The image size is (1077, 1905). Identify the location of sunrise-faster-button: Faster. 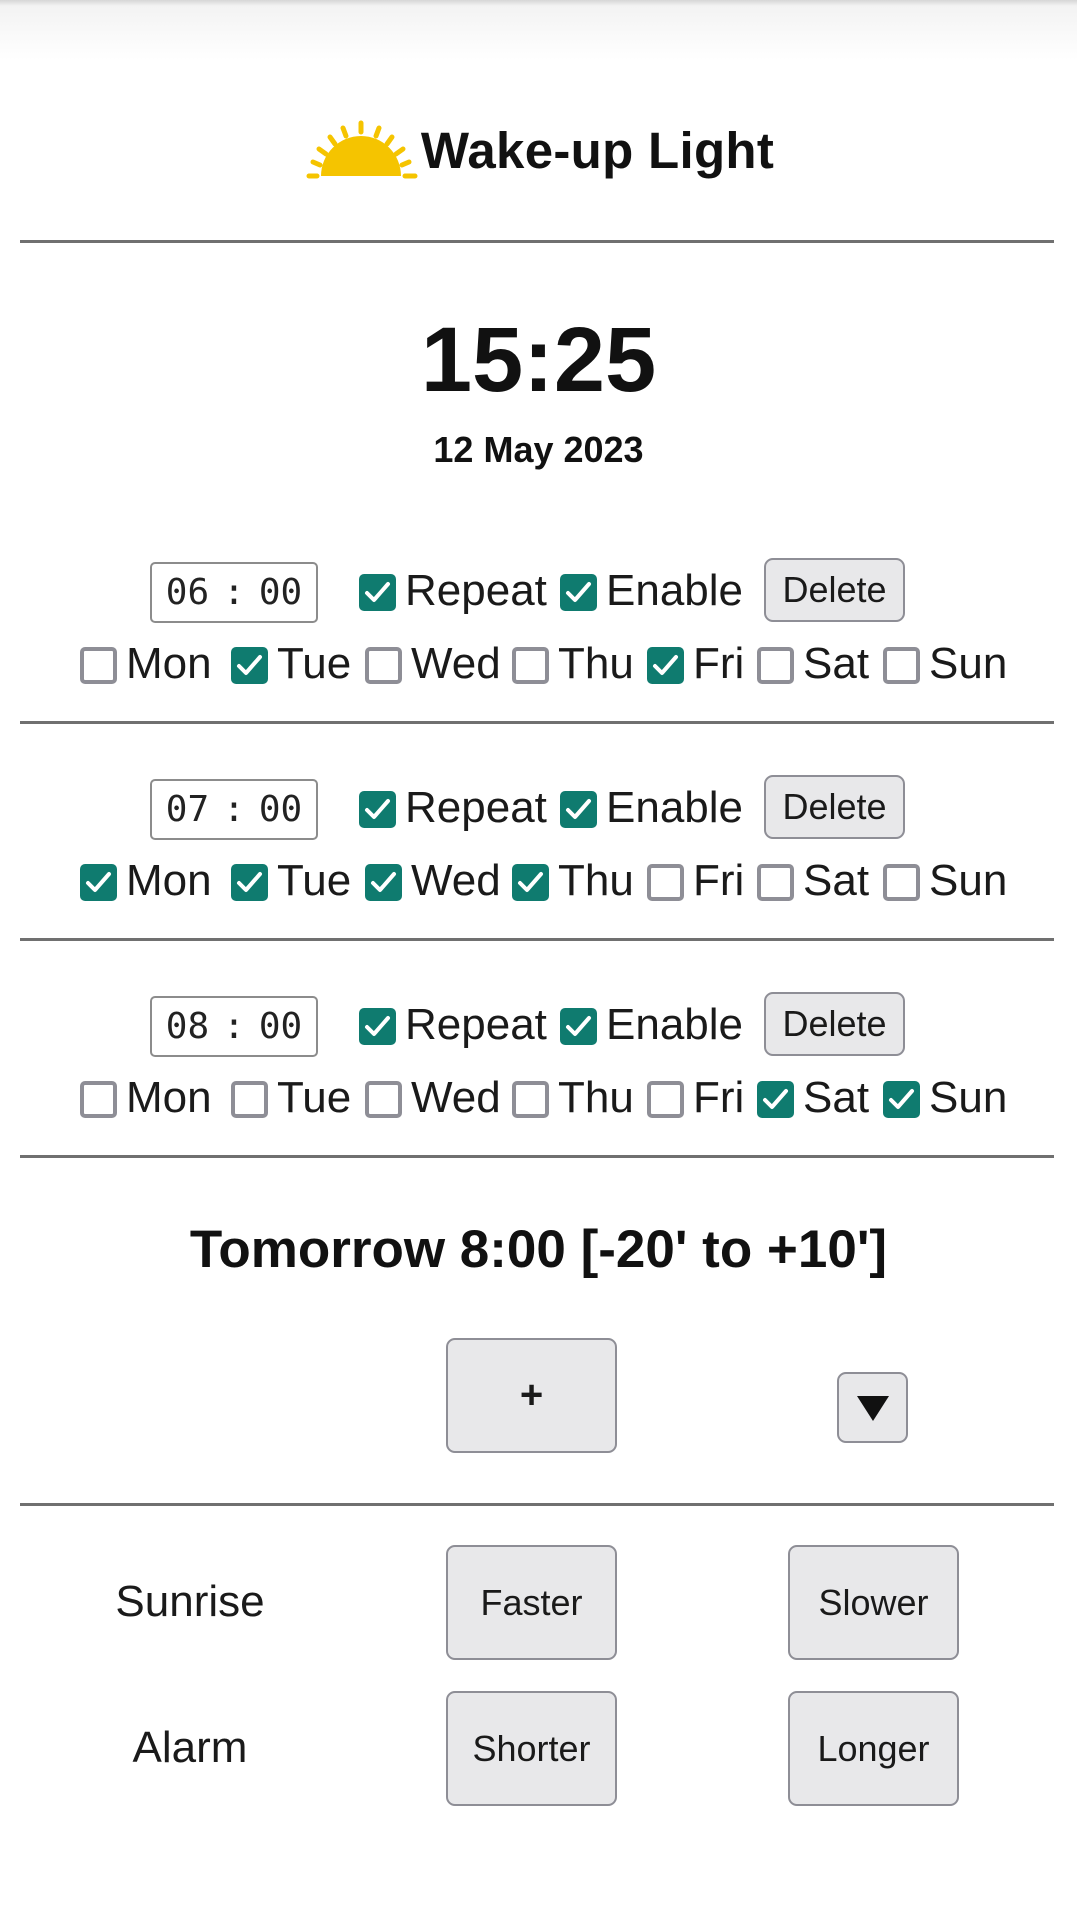
(531, 1602).